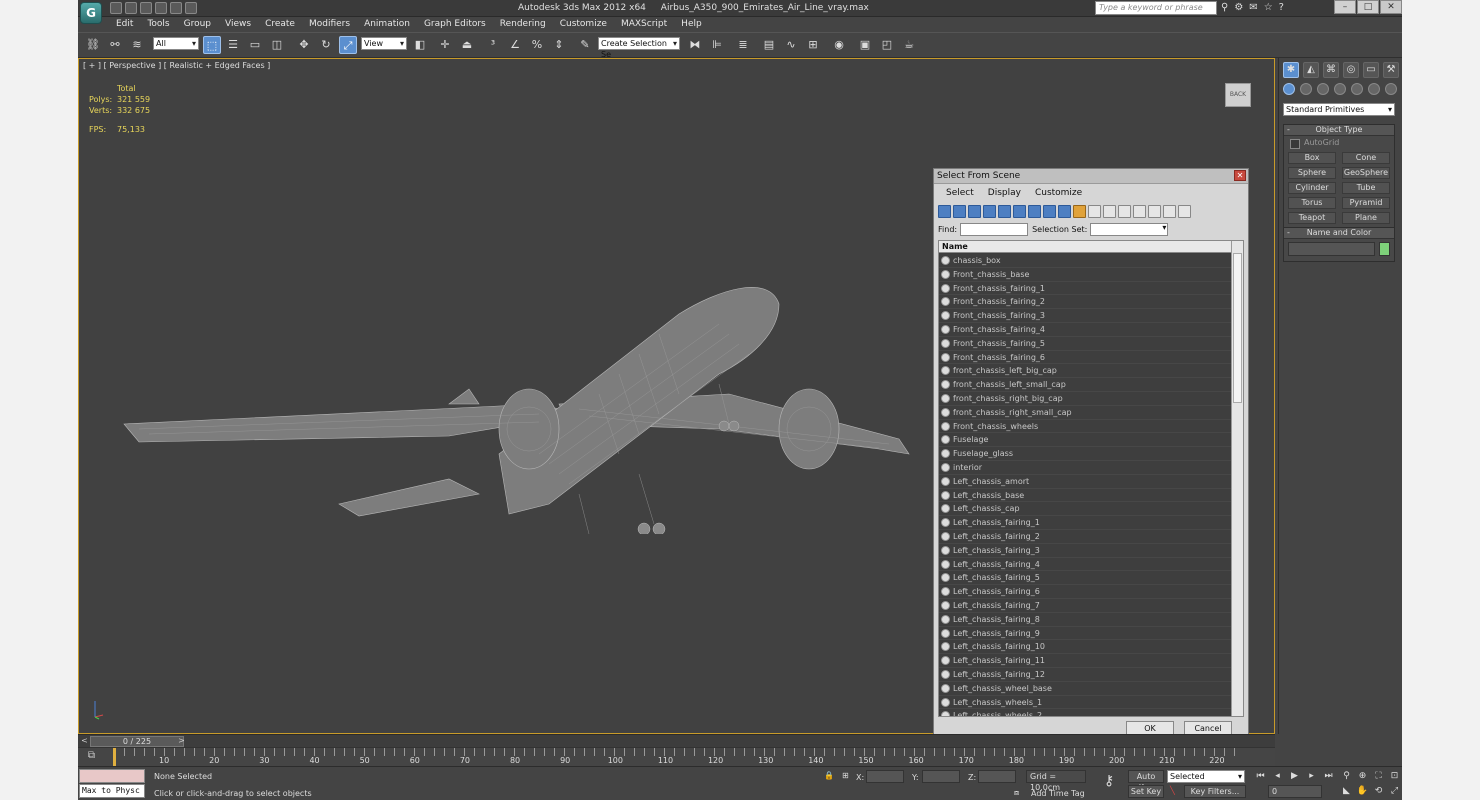 The height and width of the screenshot is (800, 1480). Describe the element at coordinates (1346, 776) in the screenshot. I see `zoom-icon: ⚲` at that location.